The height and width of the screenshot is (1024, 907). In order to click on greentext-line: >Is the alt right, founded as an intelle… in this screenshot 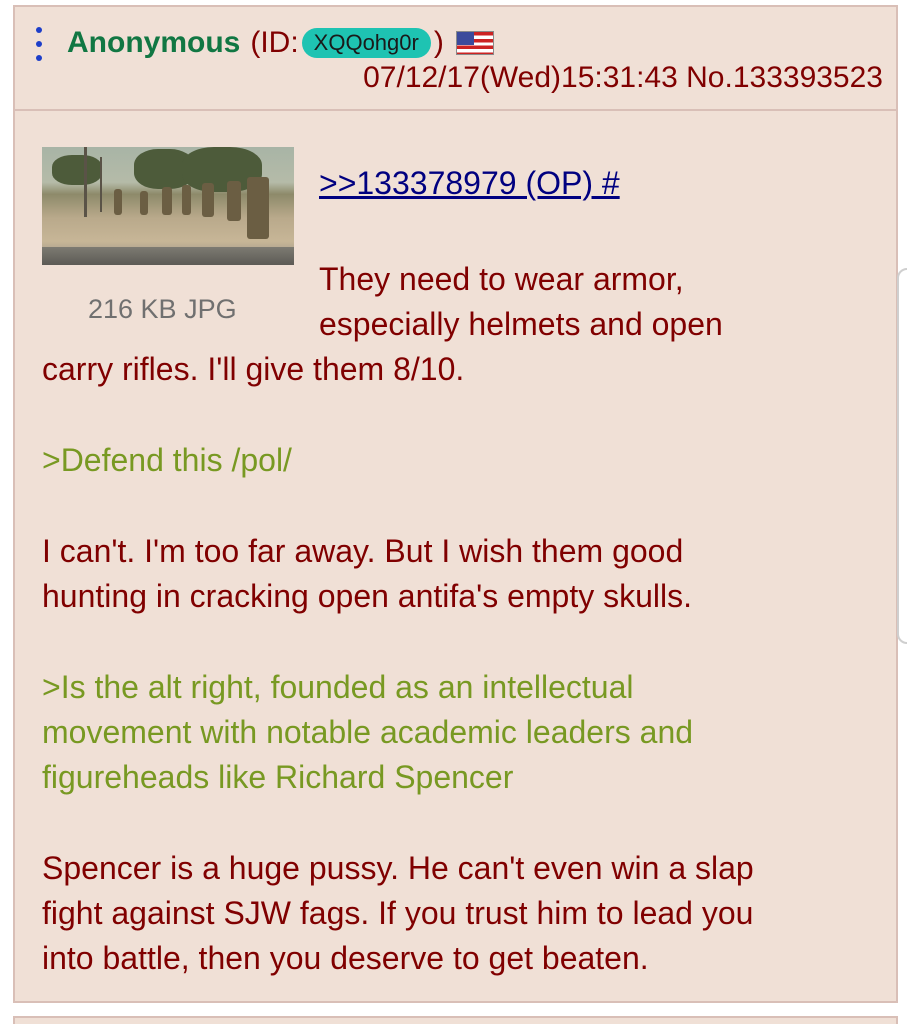, I will do `click(338, 687)`.